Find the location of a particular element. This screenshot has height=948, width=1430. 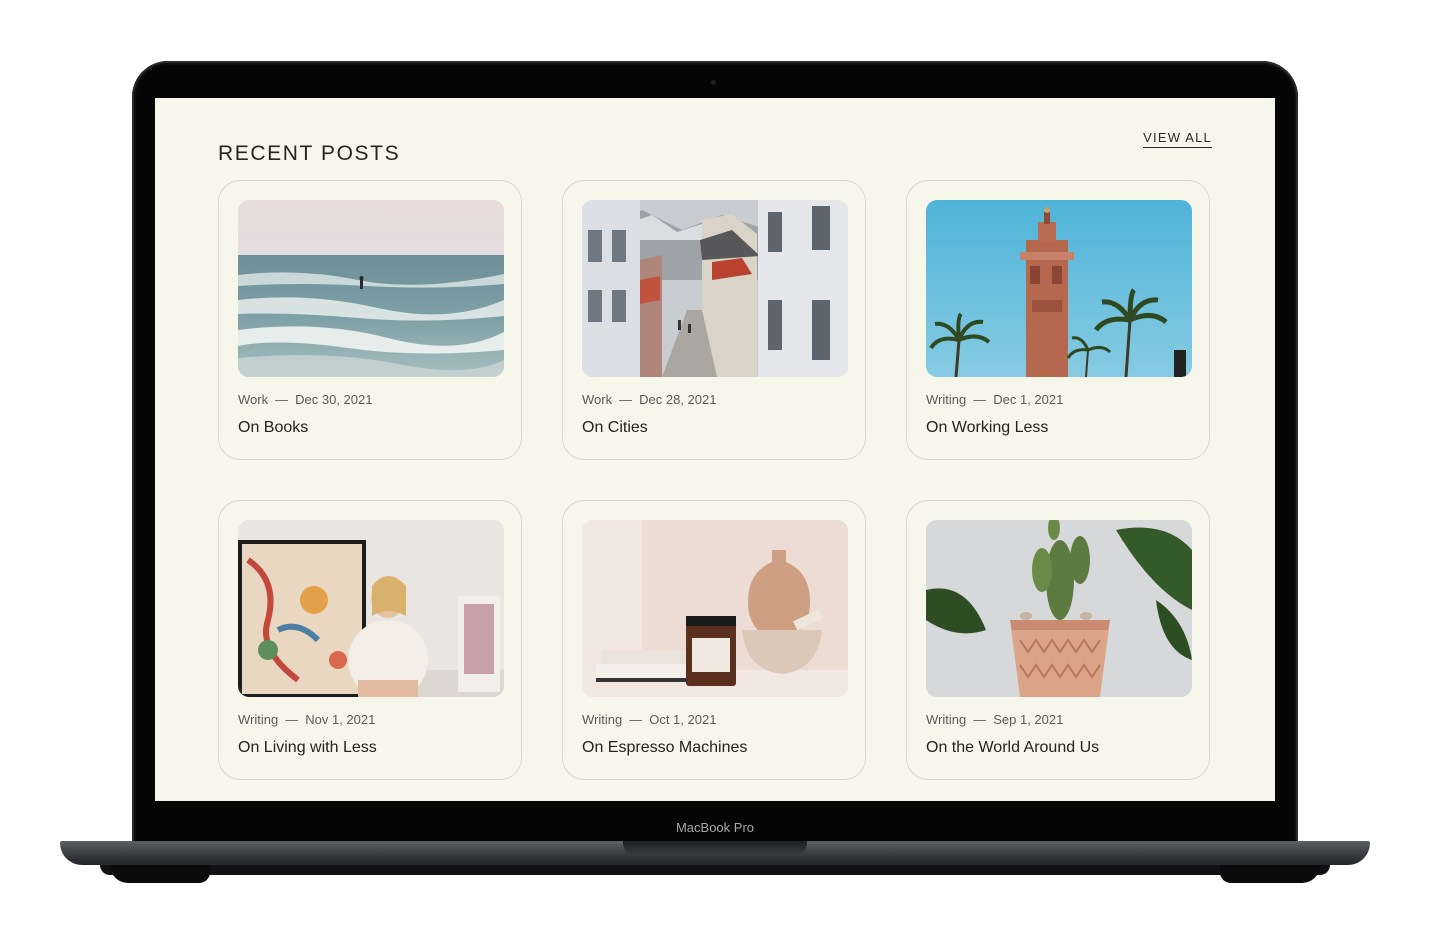

post-card: Work — Dec 30, 2021 On Books is located at coordinates (370, 320).